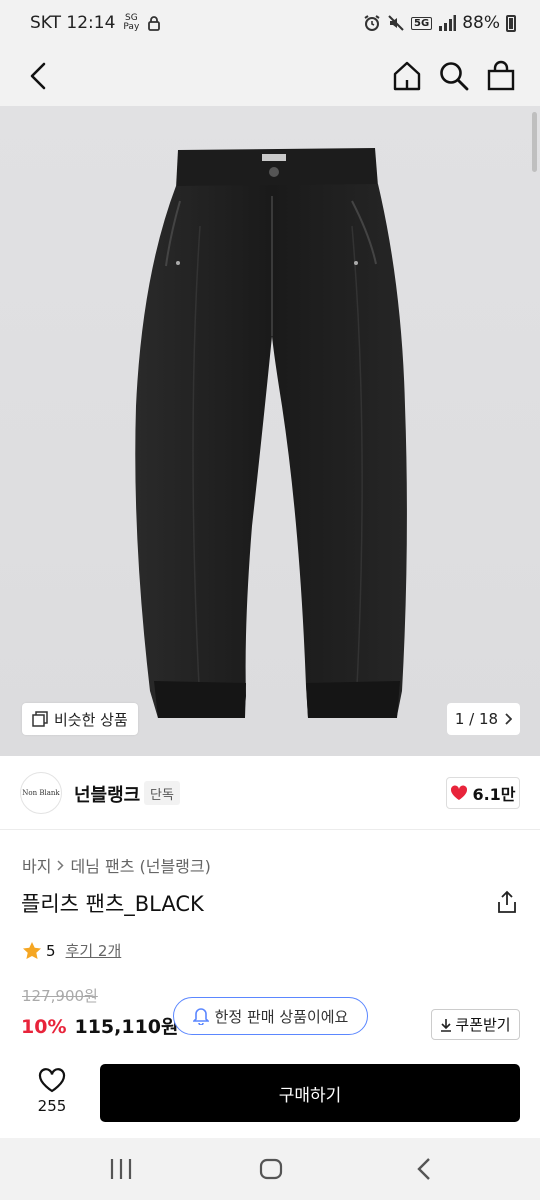 This screenshot has height=1200, width=540. What do you see at coordinates (494, 794) in the screenshot?
I see `brand-like-count: 6.1만` at bounding box center [494, 794].